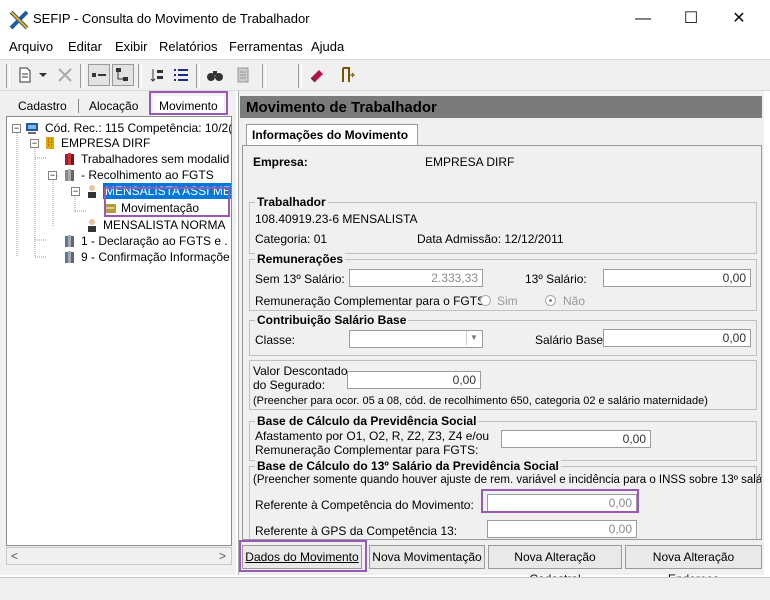  Describe the element at coordinates (414, 380) in the screenshot. I see `desconto-field: 0,00` at that location.